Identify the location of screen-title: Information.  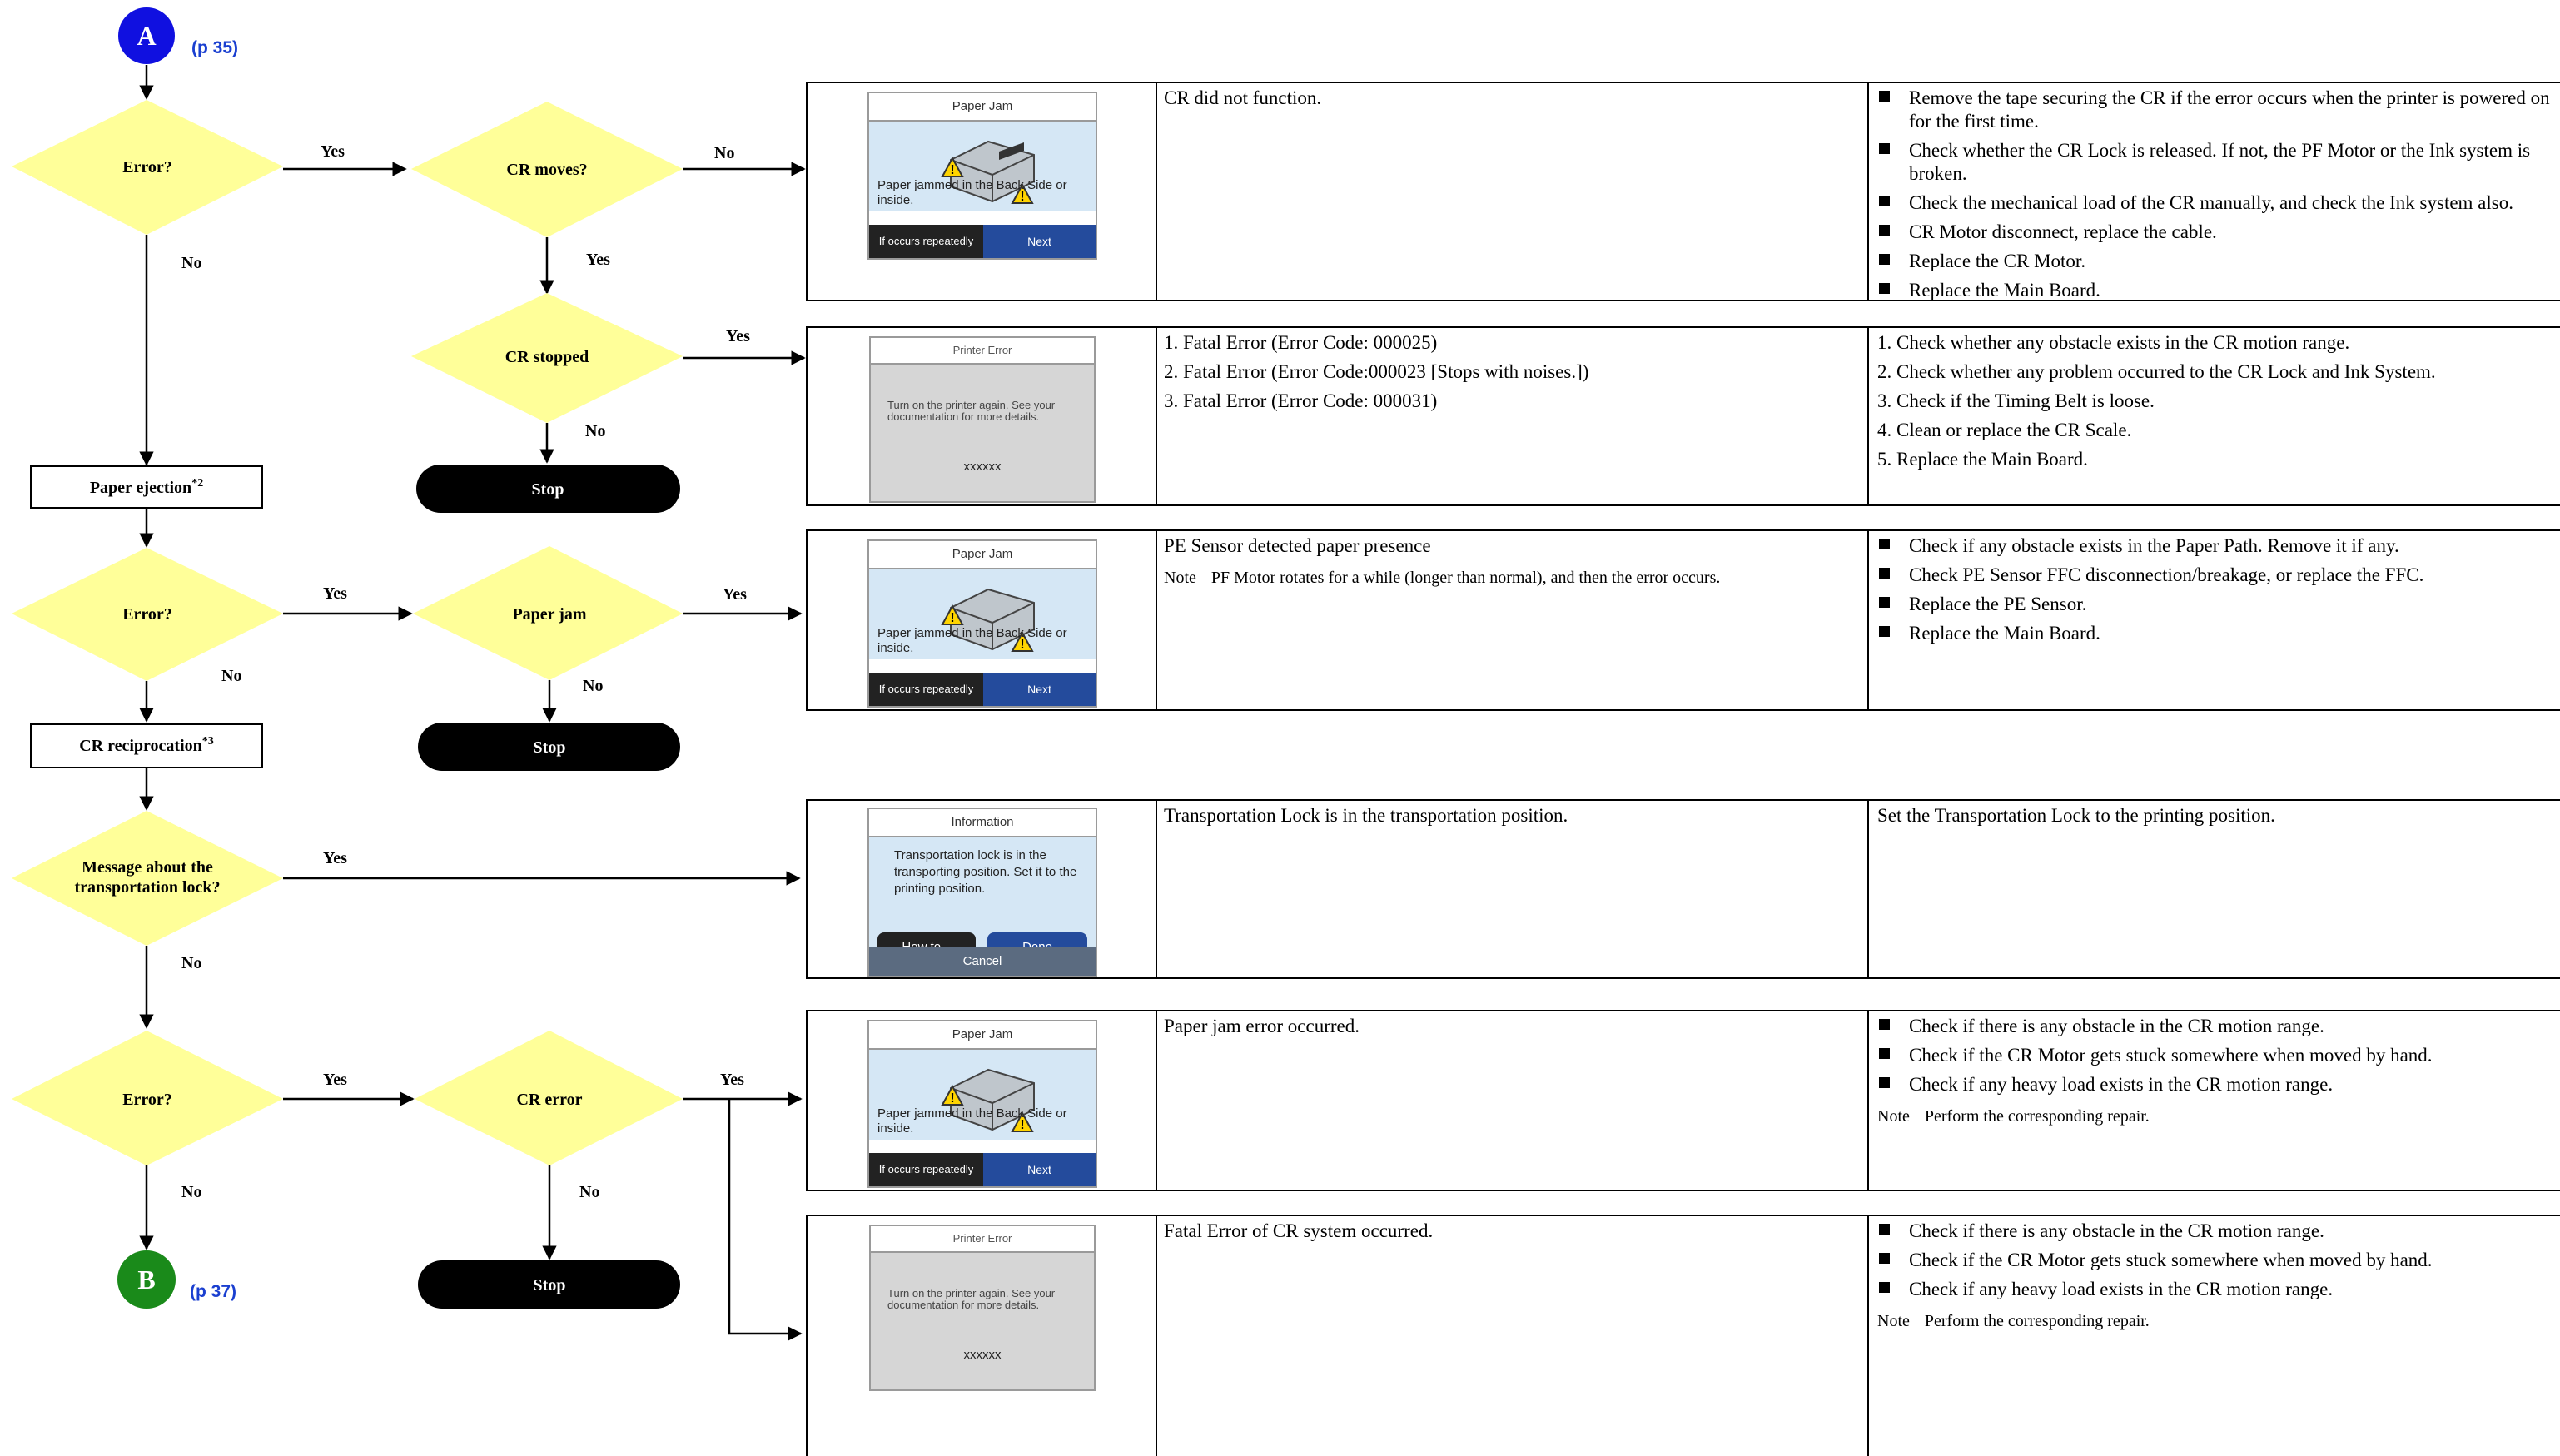
(982, 823).